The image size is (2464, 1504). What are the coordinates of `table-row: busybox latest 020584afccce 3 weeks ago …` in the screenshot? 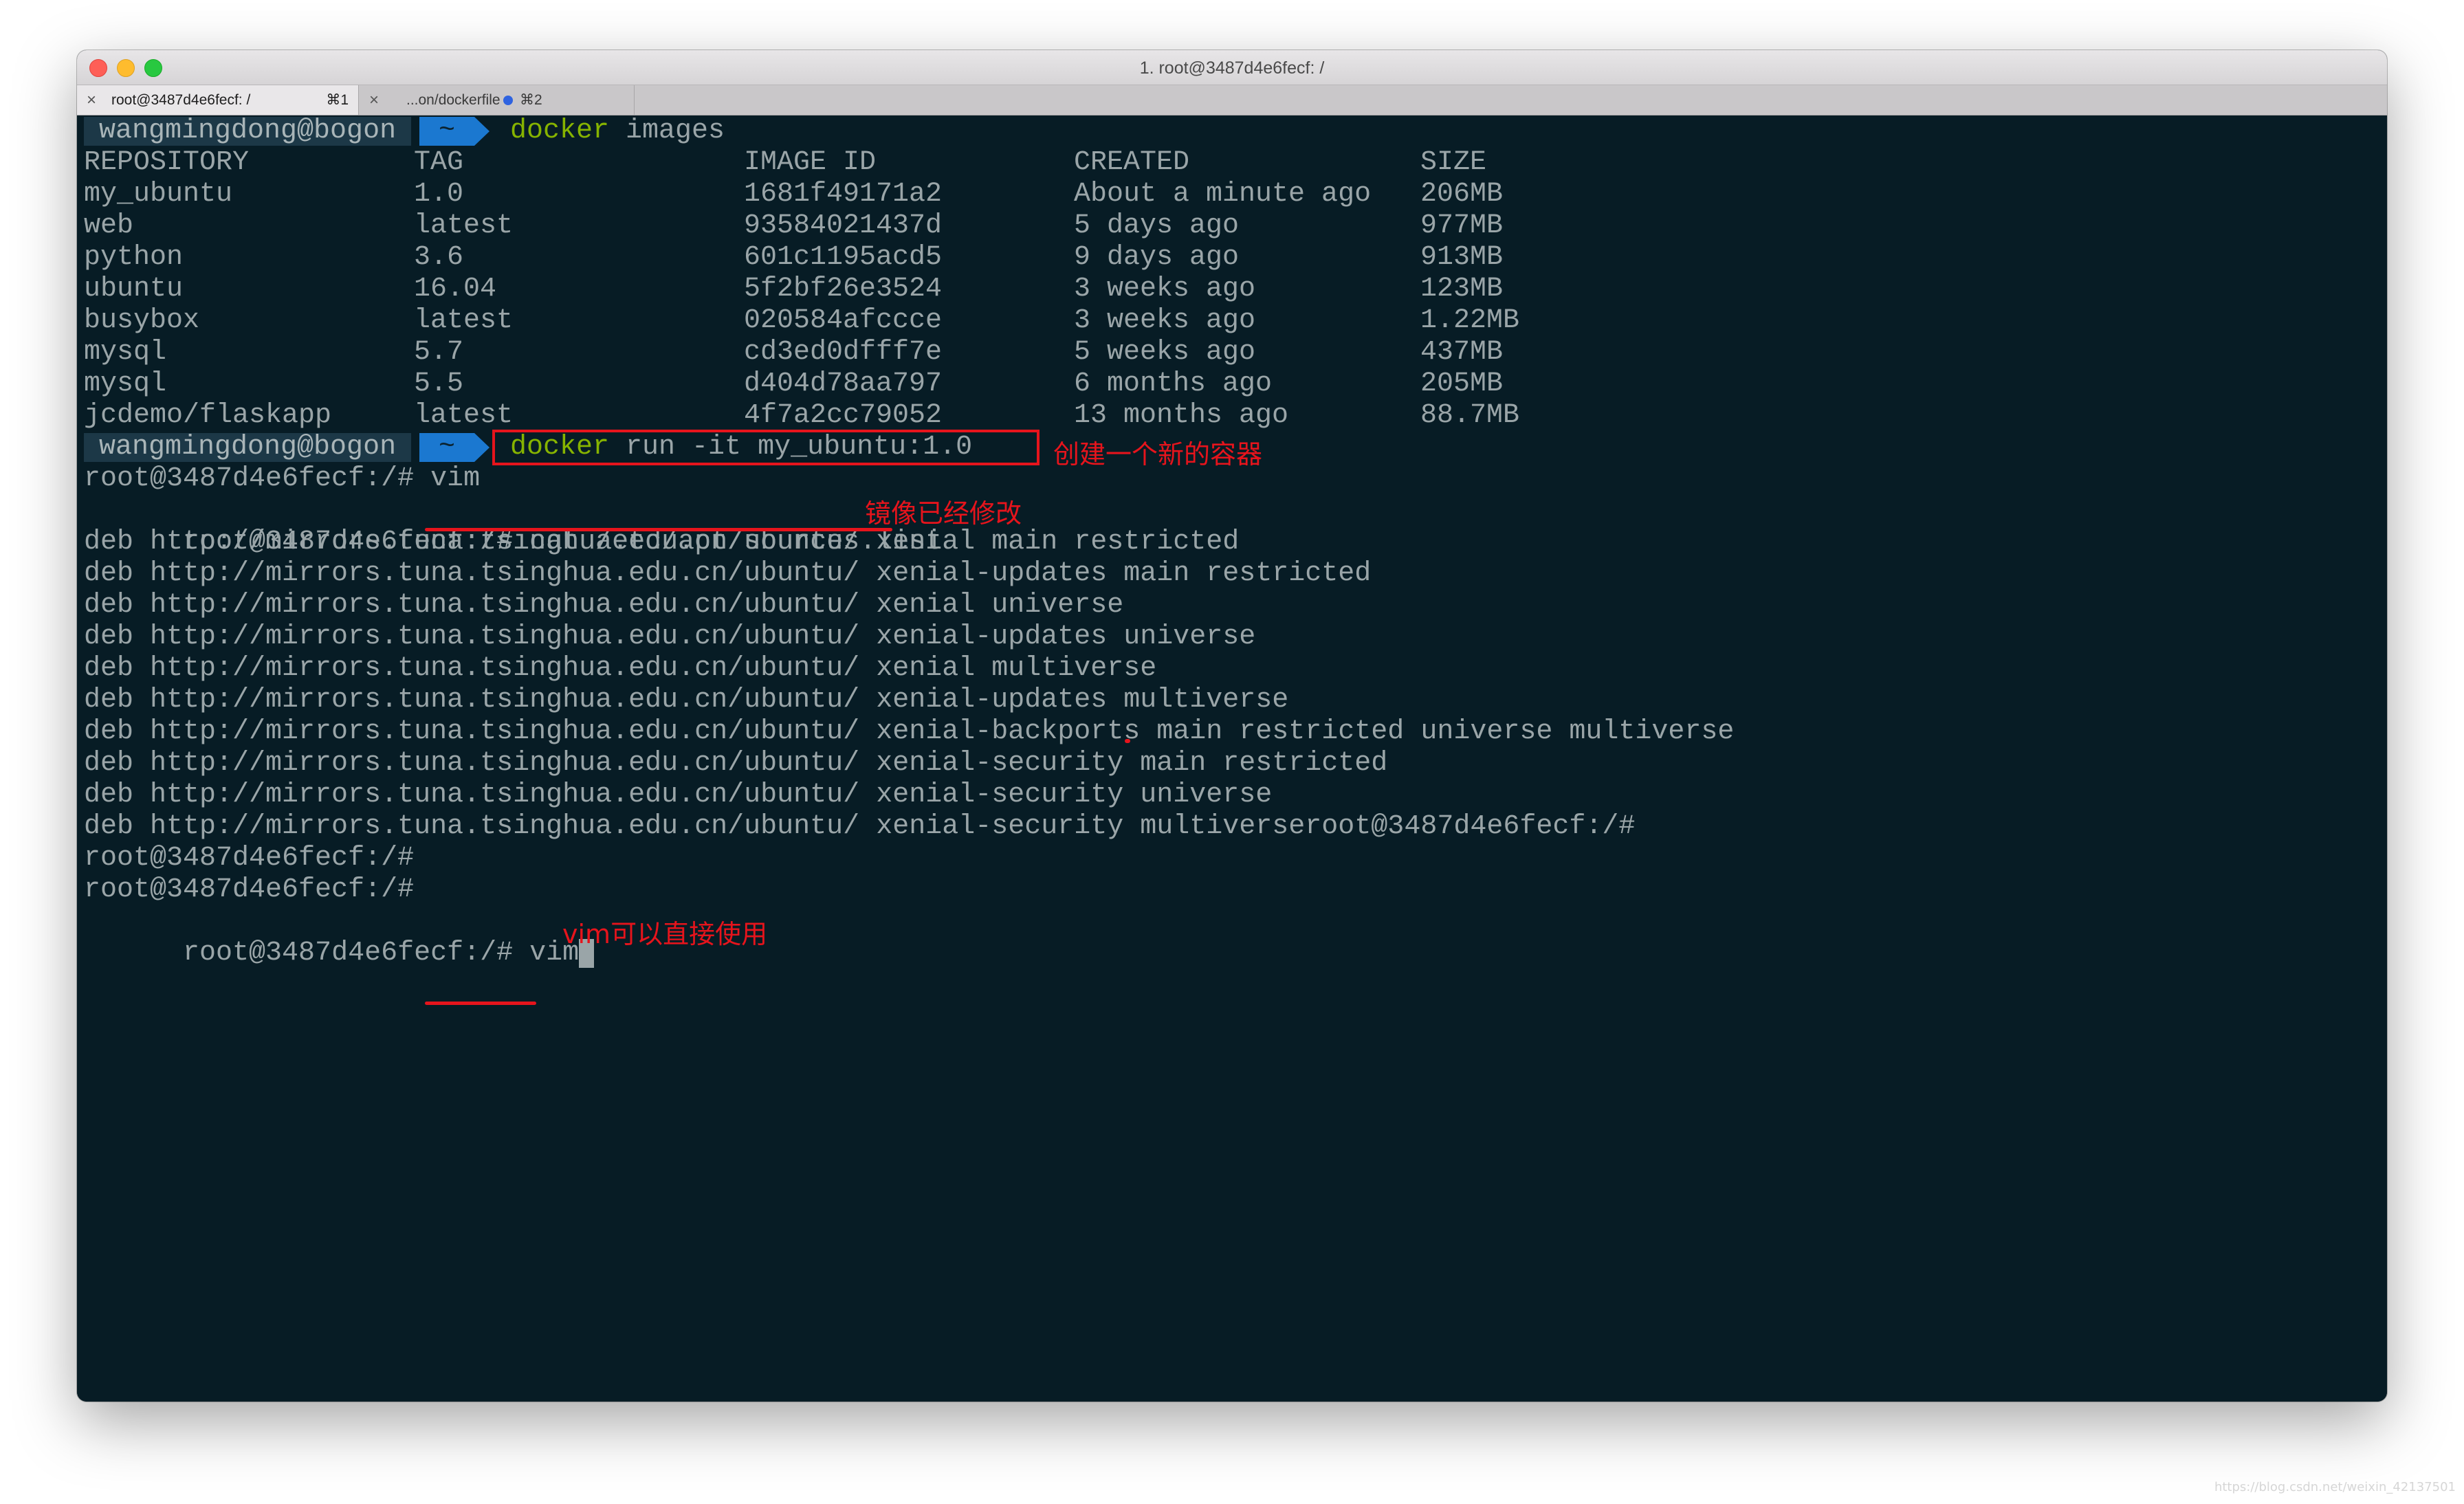 It's located at (801, 321).